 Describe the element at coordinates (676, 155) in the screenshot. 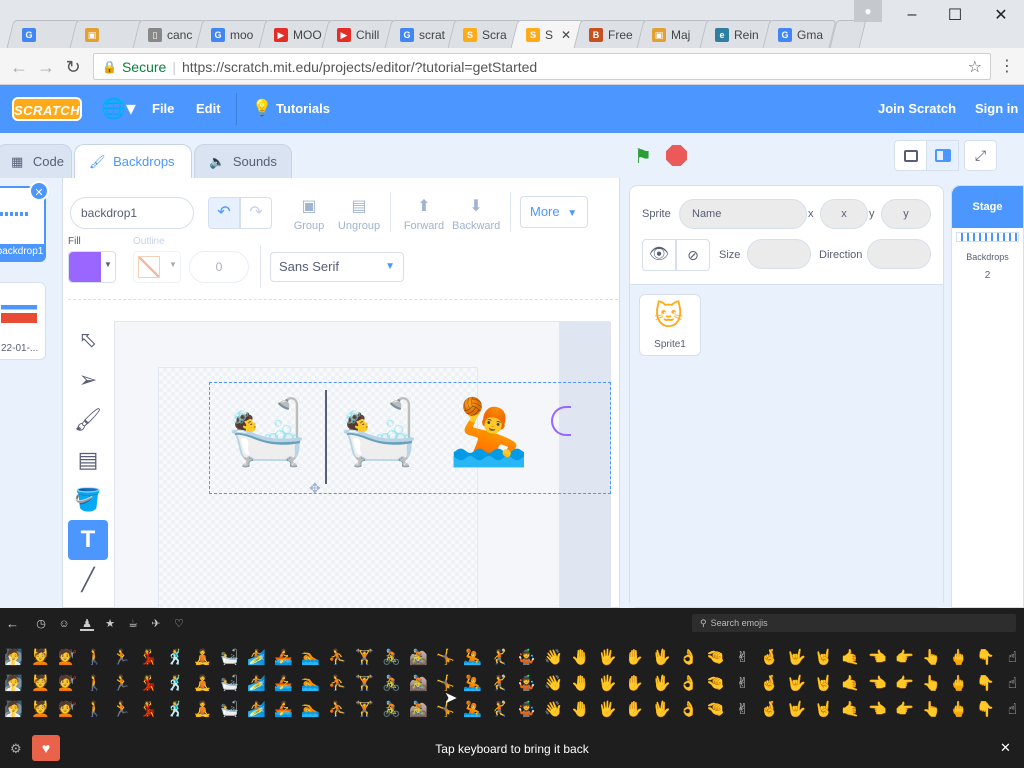

I see `stop-button` at that location.